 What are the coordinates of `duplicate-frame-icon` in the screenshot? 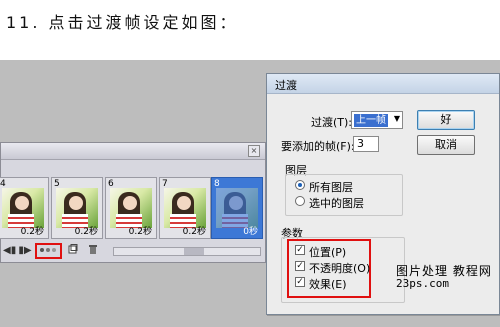 It's located at (73, 251).